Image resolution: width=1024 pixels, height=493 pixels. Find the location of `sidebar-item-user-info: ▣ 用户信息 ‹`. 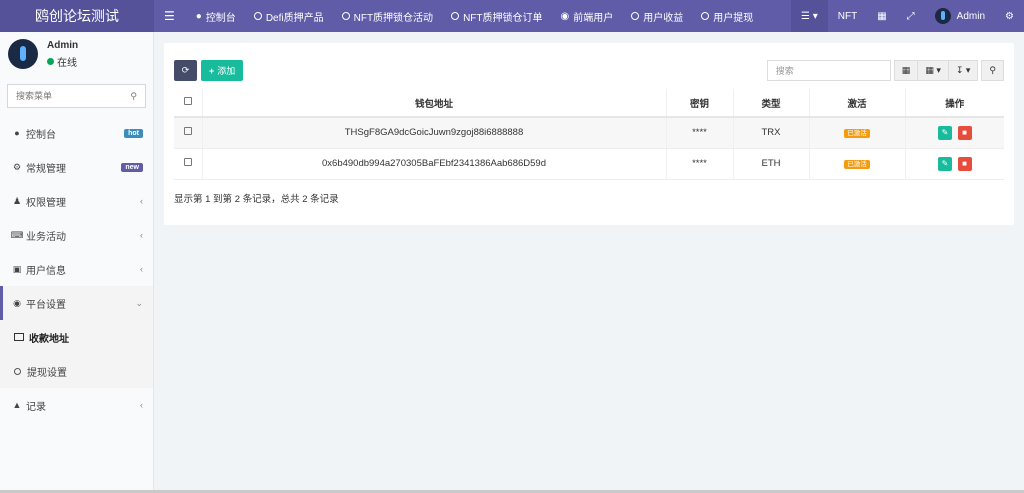

sidebar-item-user-info: ▣ 用户信息 ‹ is located at coordinates (76, 269).